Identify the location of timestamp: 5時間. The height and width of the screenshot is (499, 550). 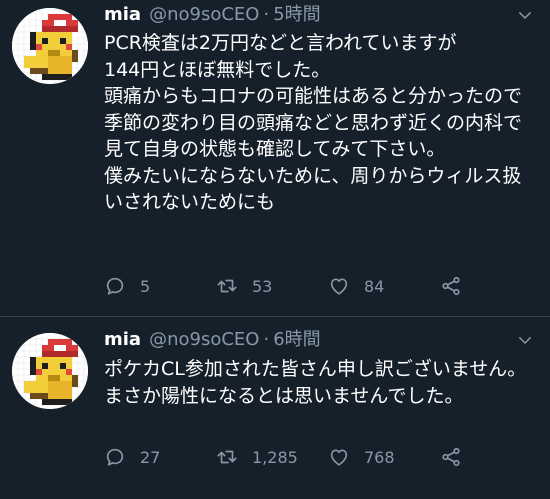
(296, 14).